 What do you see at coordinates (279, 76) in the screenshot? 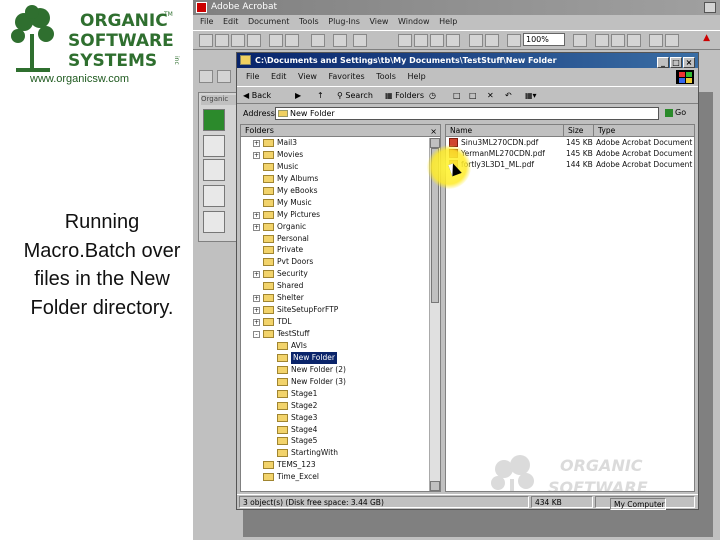
I see `menu-edit: Edit` at bounding box center [279, 76].